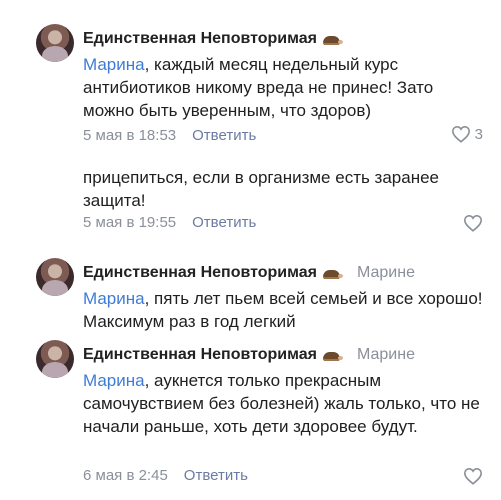 This screenshot has height=500, width=501. What do you see at coordinates (129, 222) in the screenshot?
I see `comment-time: 5 мая в 19:55` at bounding box center [129, 222].